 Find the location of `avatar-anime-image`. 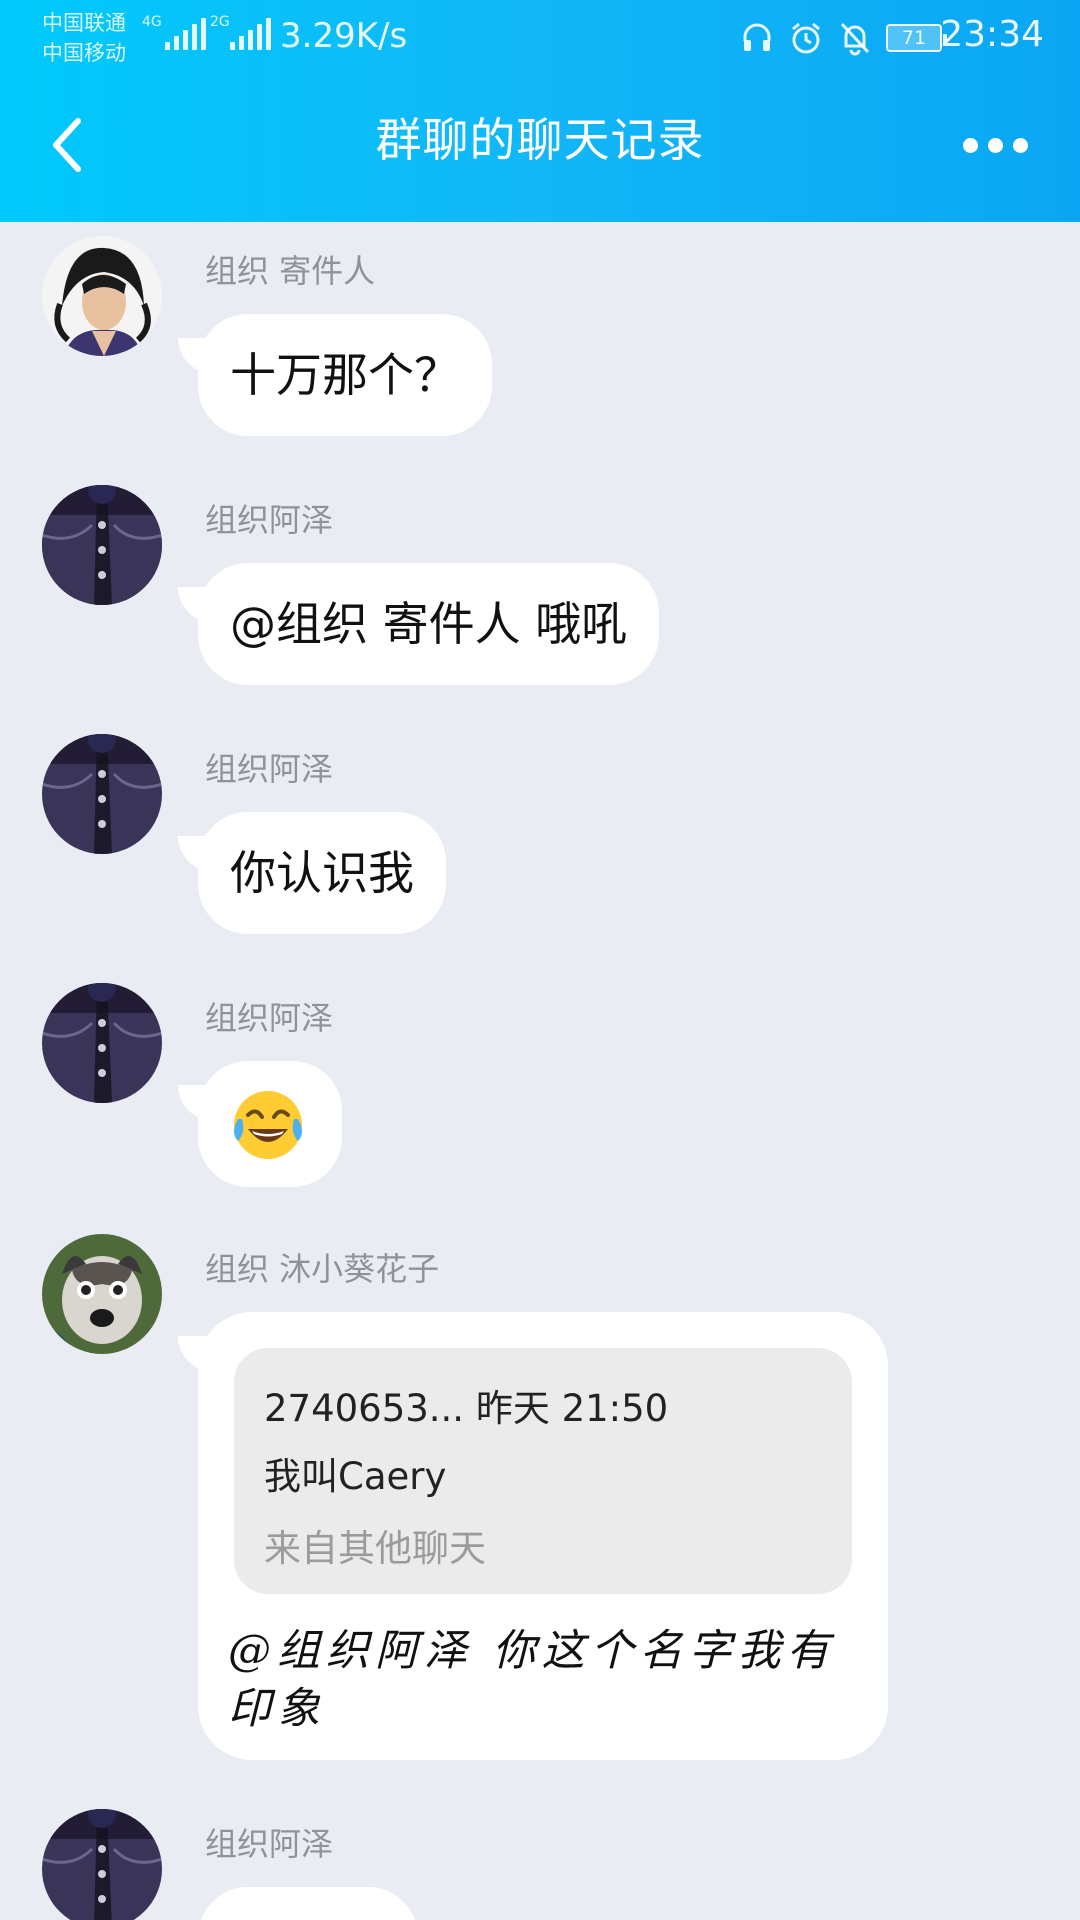

avatar-anime-image is located at coordinates (102, 296).